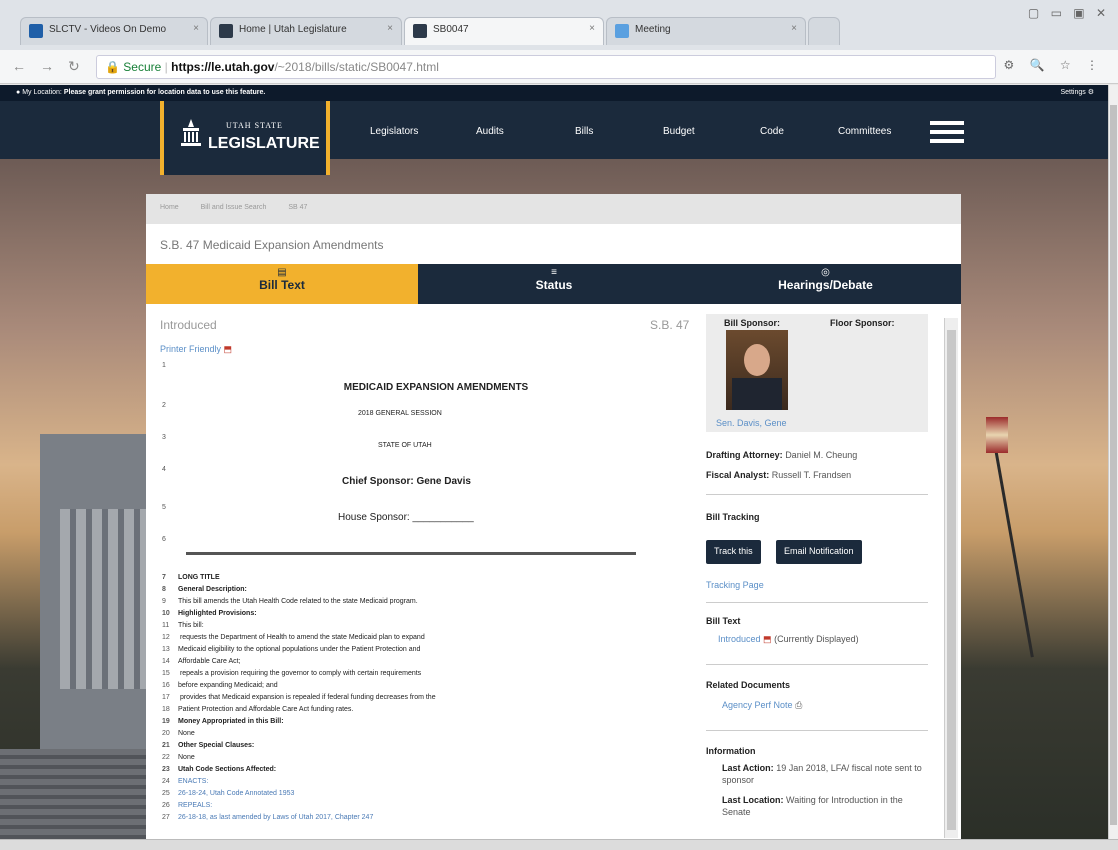  Describe the element at coordinates (1073, 92) in the screenshot. I see `settings-label: Settings` at that location.